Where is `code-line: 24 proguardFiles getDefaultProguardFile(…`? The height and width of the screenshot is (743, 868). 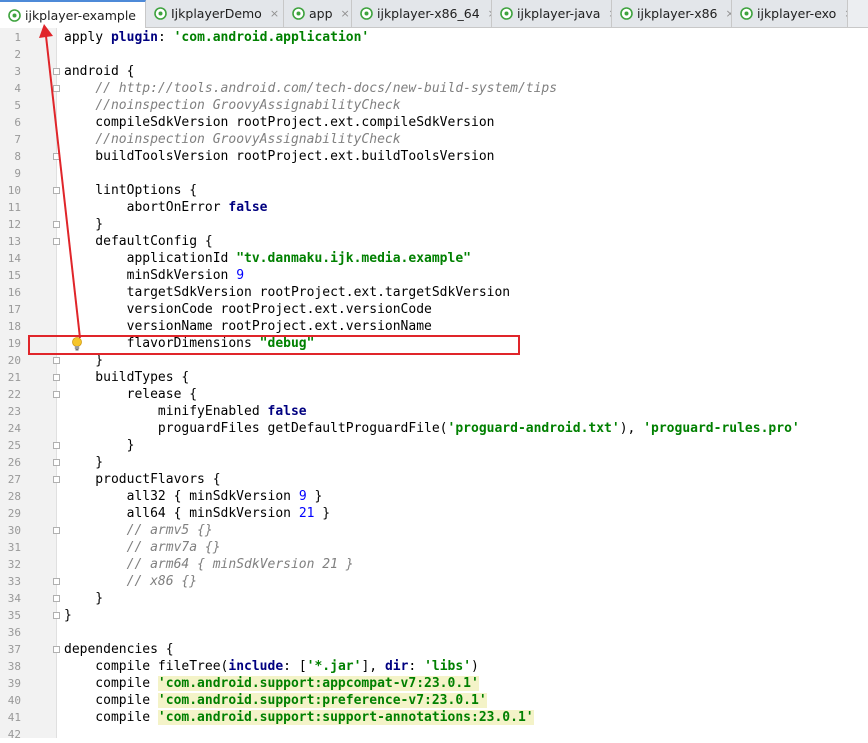
code-line: 24 proguardFiles getDefaultProguardFile(… is located at coordinates (434, 428).